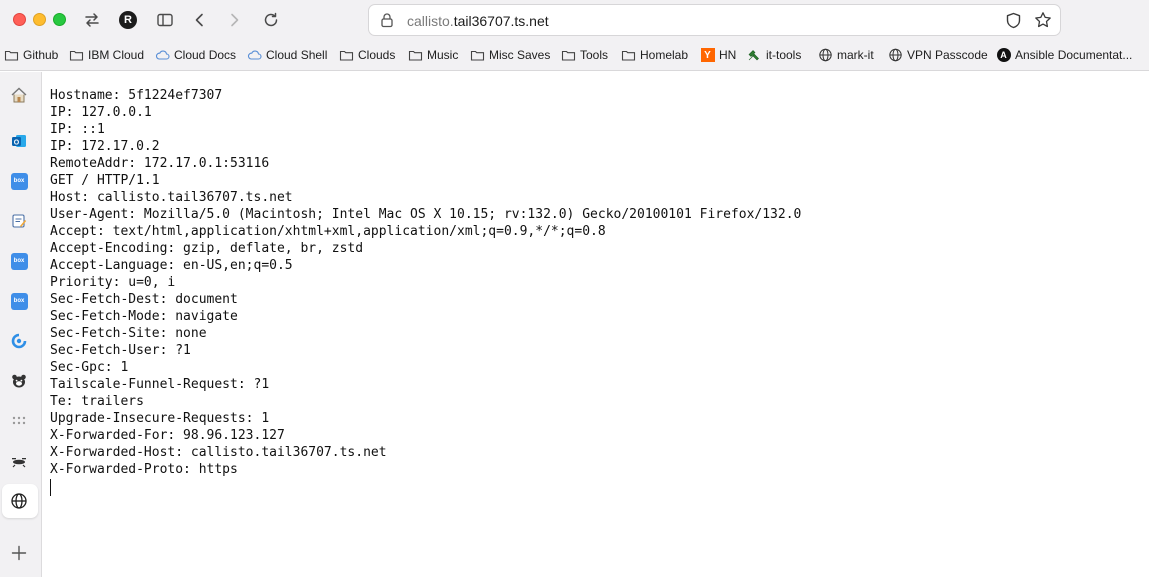  Describe the element at coordinates (271, 20) in the screenshot. I see `reload-icon` at that location.